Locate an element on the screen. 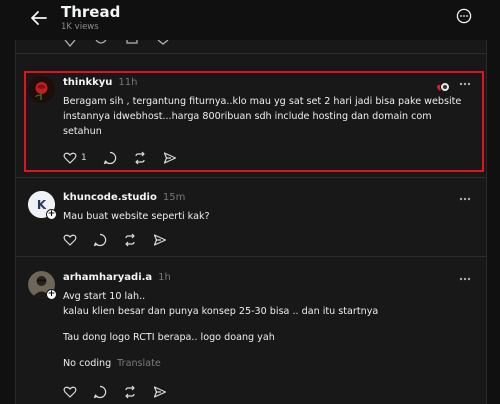 This screenshot has height=404, width=500. post-text: Mau buat website seperti kak? is located at coordinates (136, 216).